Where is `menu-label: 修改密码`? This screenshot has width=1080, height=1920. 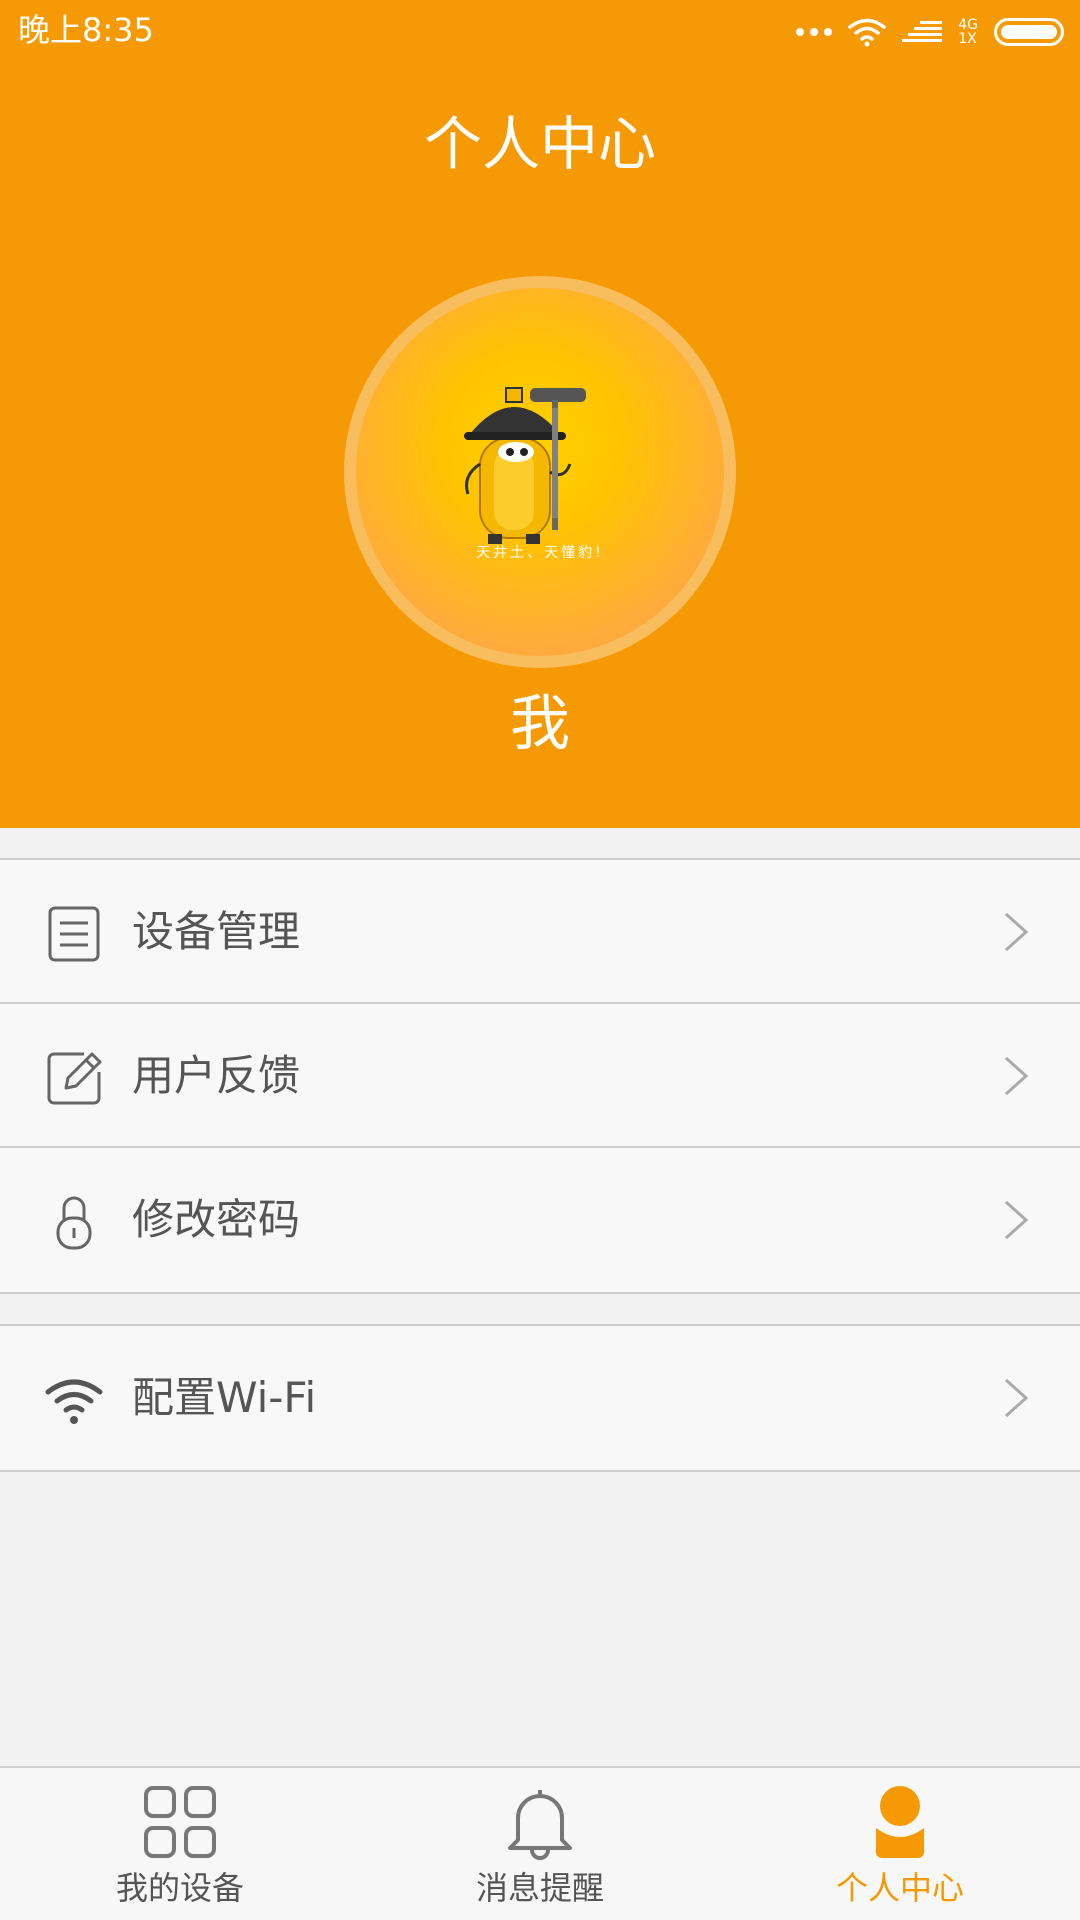
menu-label: 修改密码 is located at coordinates (216, 1219).